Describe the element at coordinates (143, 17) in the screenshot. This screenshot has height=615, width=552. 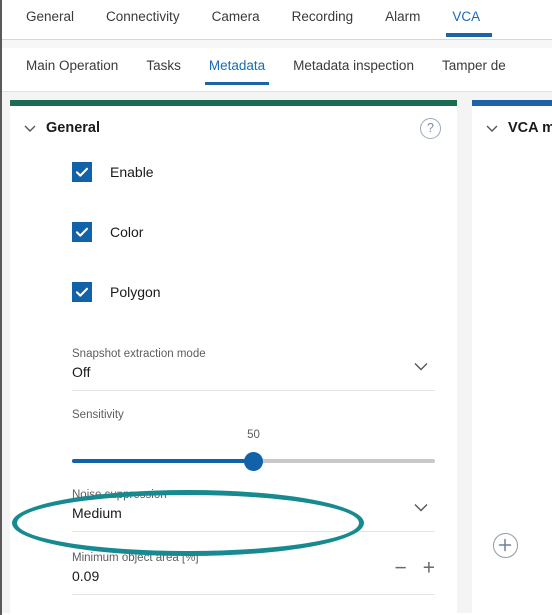
I see `tab-connectivity: Connectivity` at that location.